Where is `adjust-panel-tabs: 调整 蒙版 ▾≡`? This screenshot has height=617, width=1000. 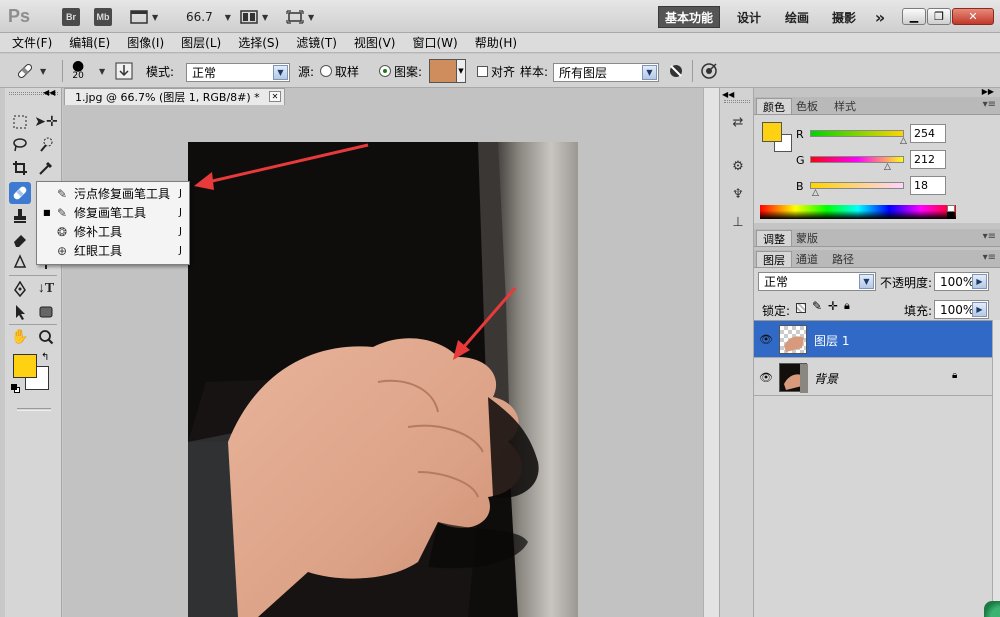 adjust-panel-tabs: 调整 蒙版 ▾≡ is located at coordinates (877, 238).